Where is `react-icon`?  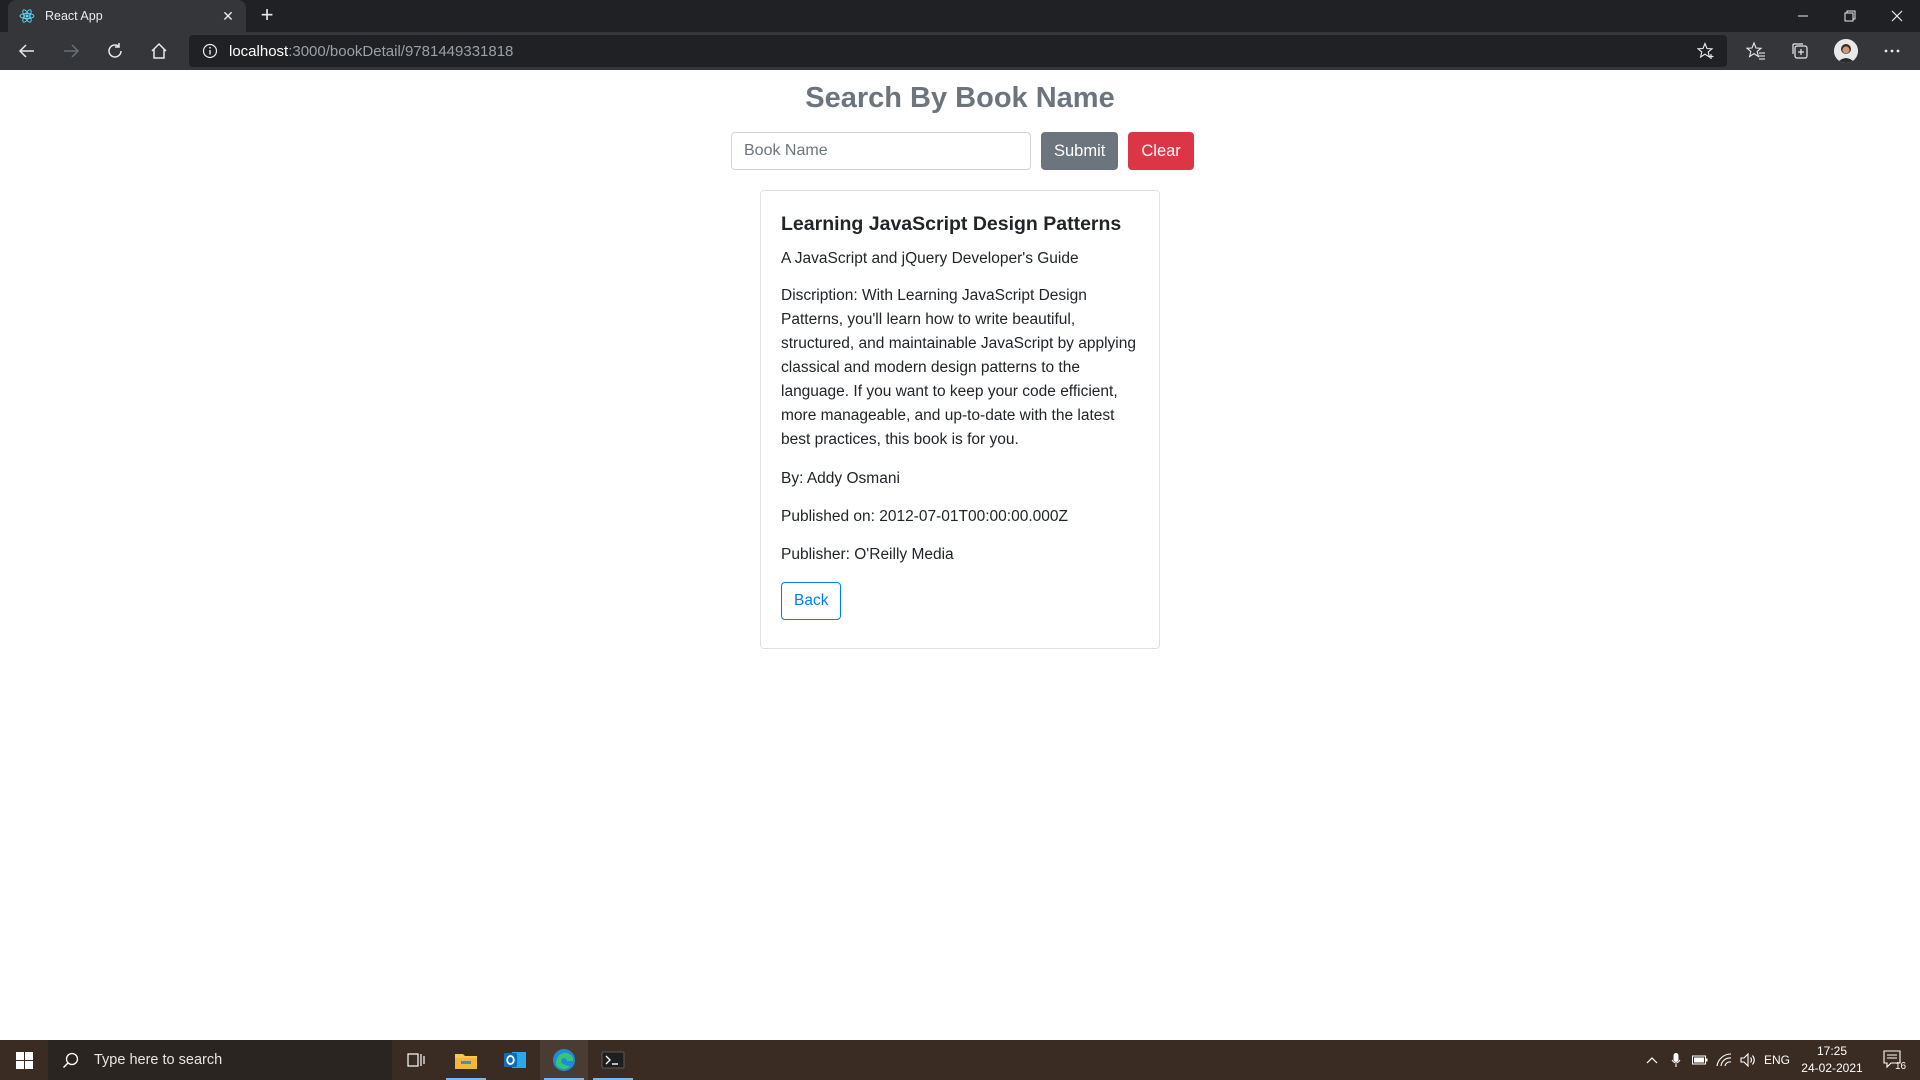 react-icon is located at coordinates (27, 16).